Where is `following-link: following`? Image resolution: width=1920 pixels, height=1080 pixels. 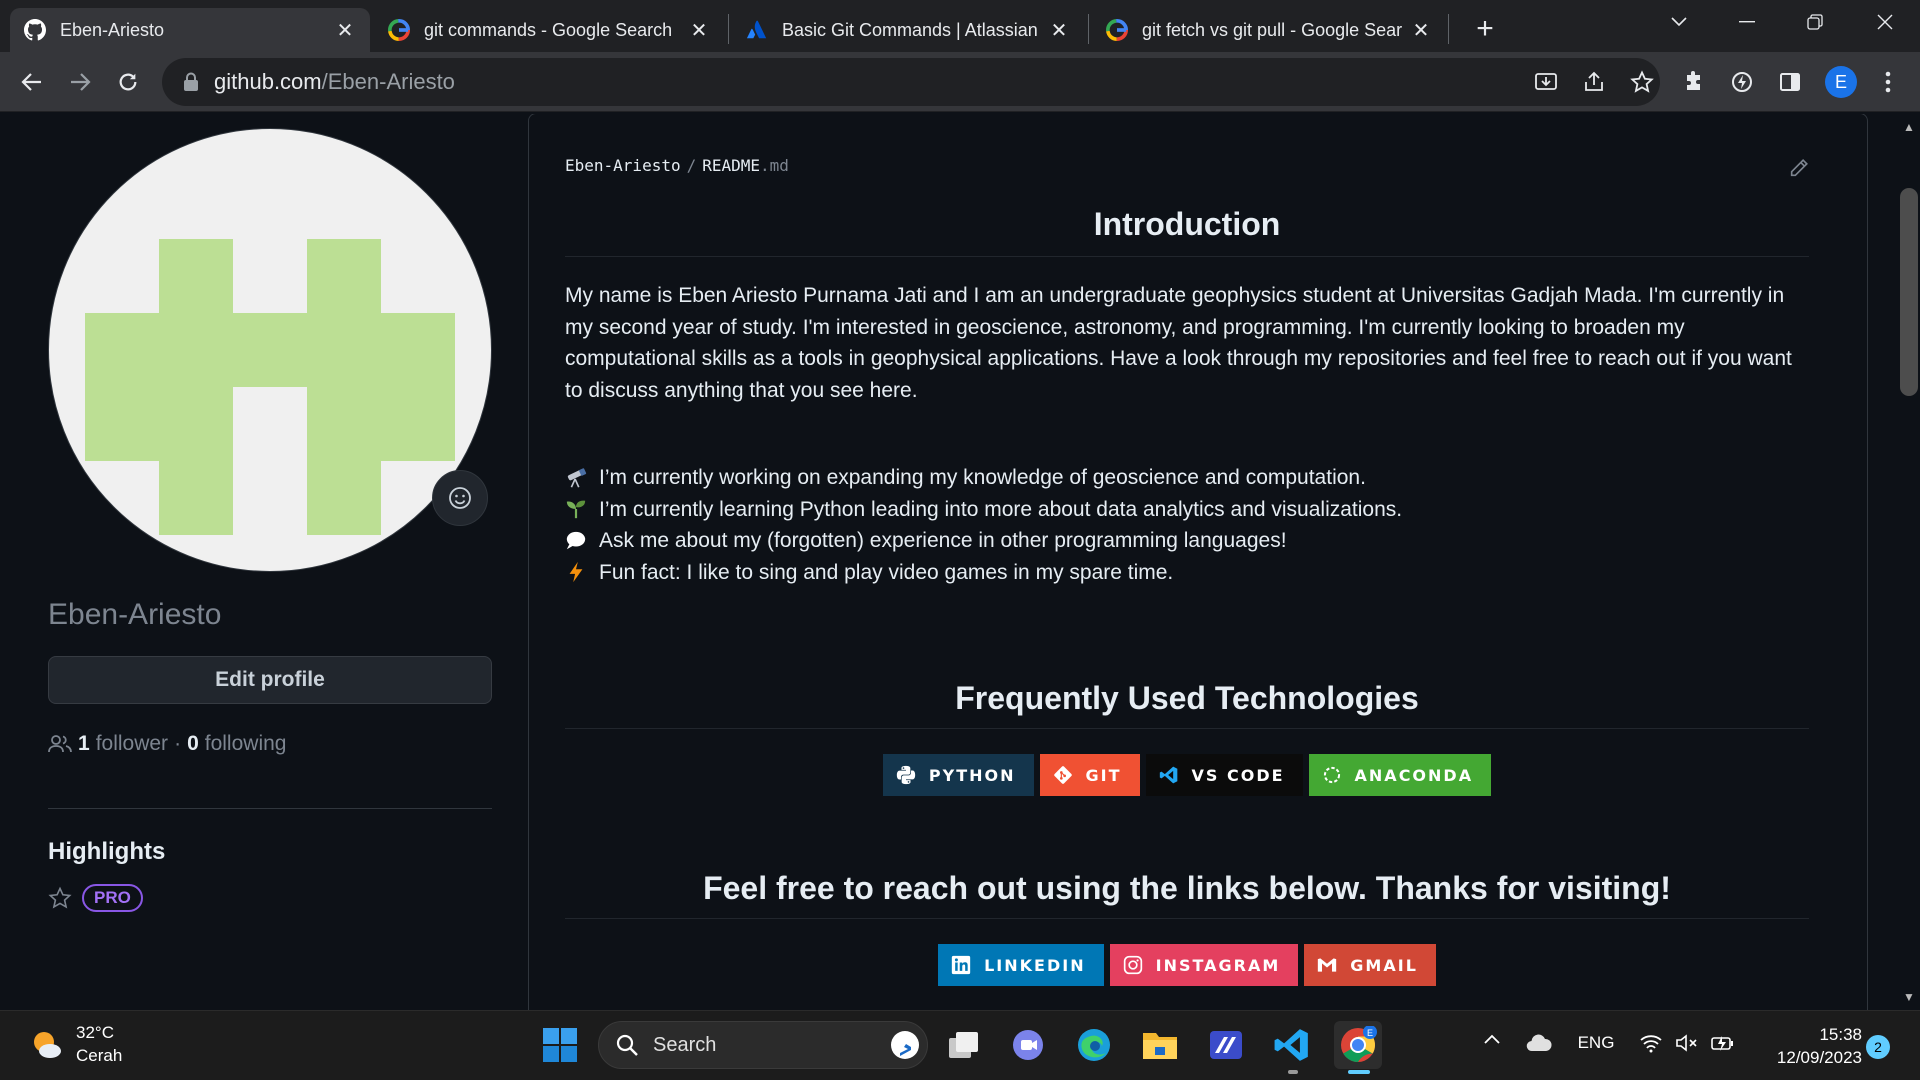 following-link: following is located at coordinates (246, 744).